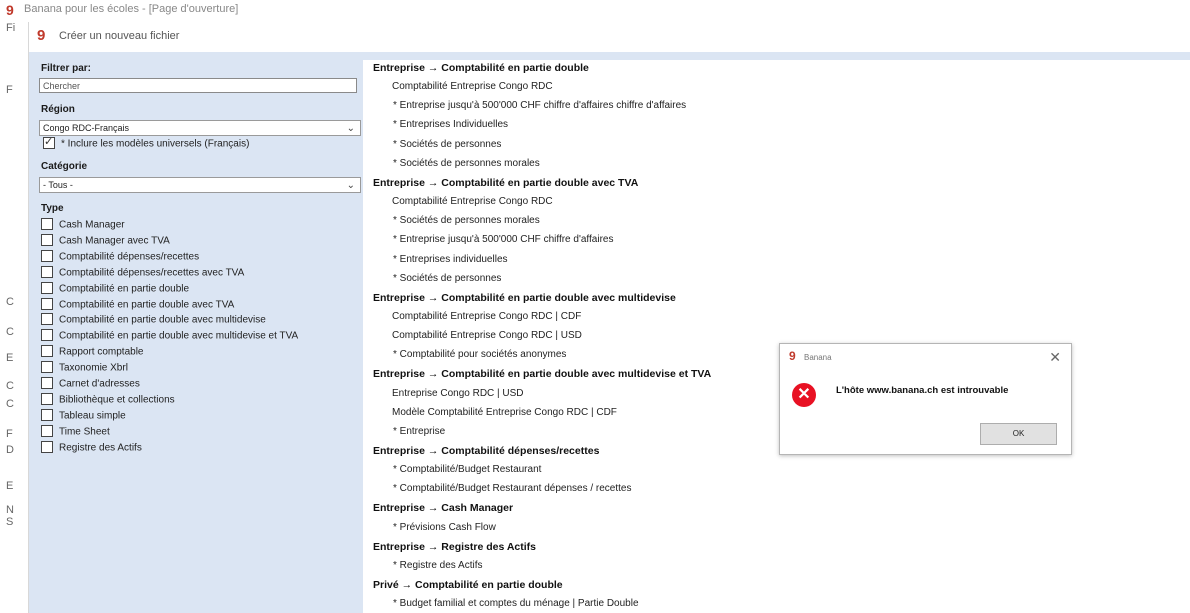  What do you see at coordinates (58, 185) in the screenshot?
I see `category-value: - Tous -` at bounding box center [58, 185].